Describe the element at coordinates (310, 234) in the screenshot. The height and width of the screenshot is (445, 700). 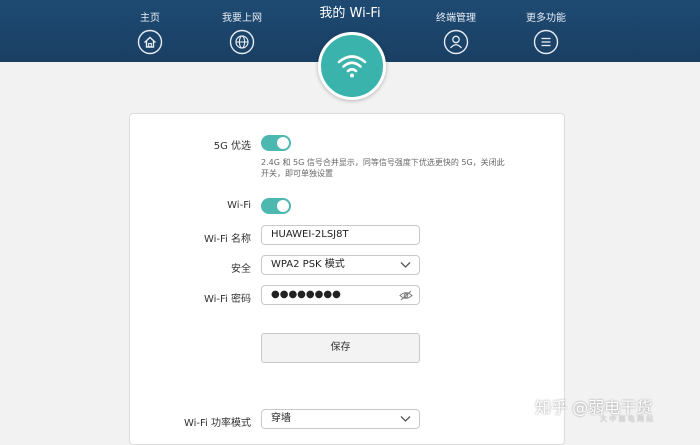
I see `wifi-name-value: HUAWEI-2LSJ8T` at that location.